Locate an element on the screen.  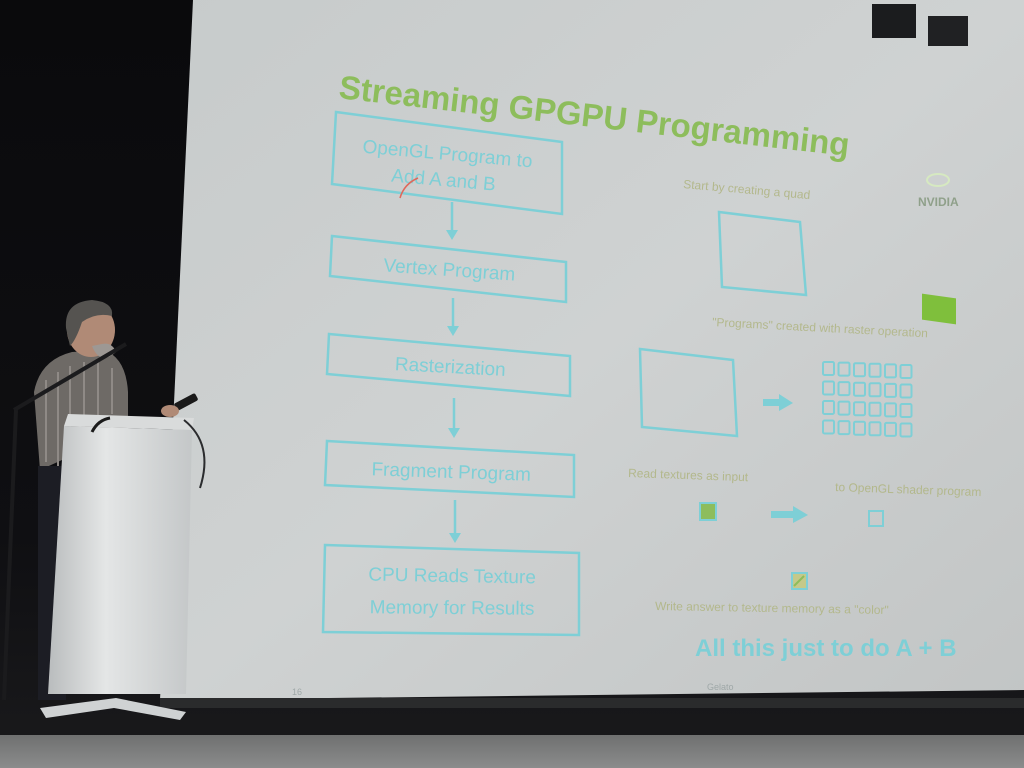
speaker-hand is located at coordinates (170, 411).